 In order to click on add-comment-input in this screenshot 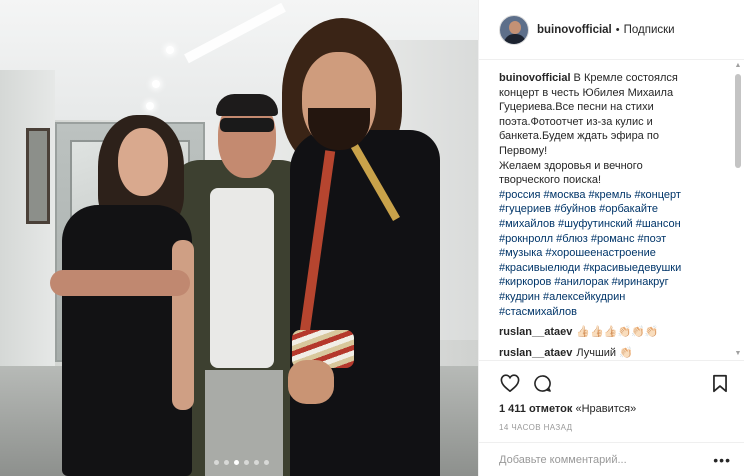, I will do `click(606, 459)`.